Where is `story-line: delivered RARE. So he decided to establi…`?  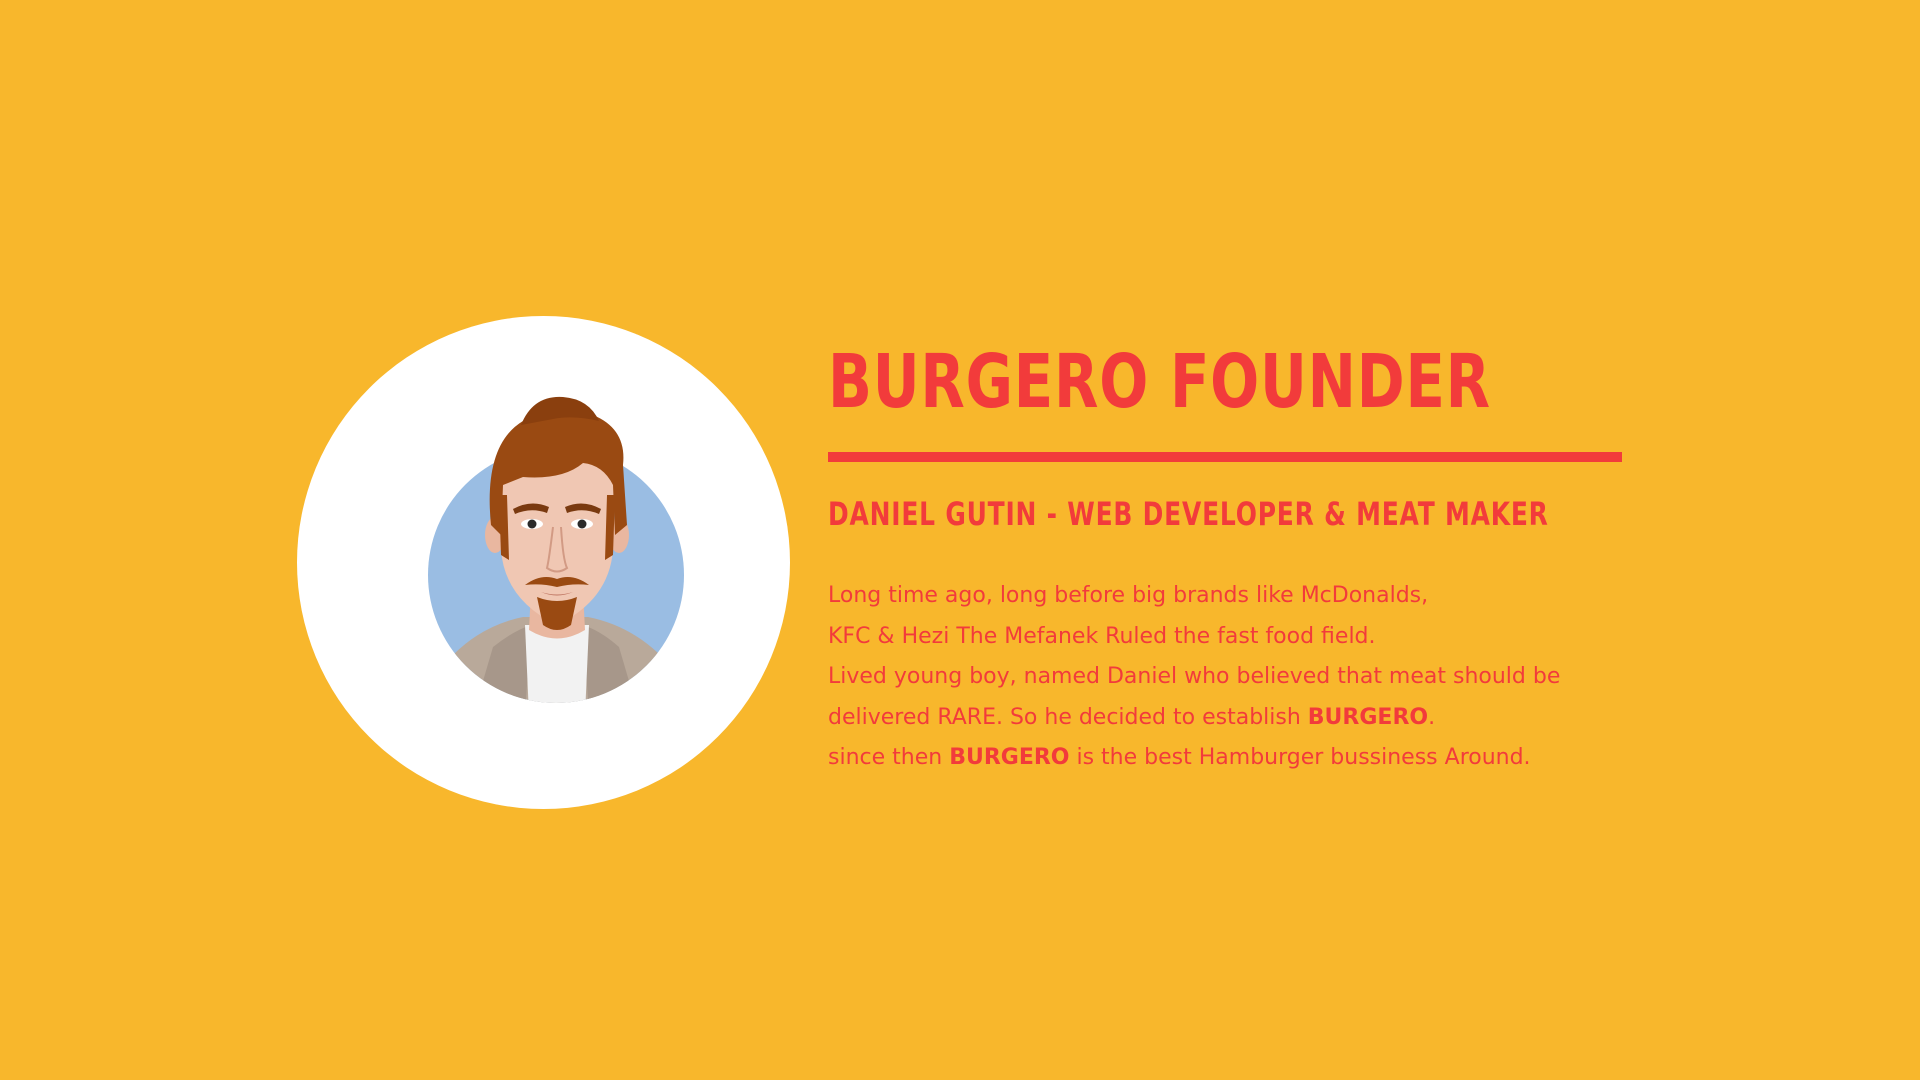
story-line: delivered RARE. So he decided to establi… is located at coordinates (1228, 718).